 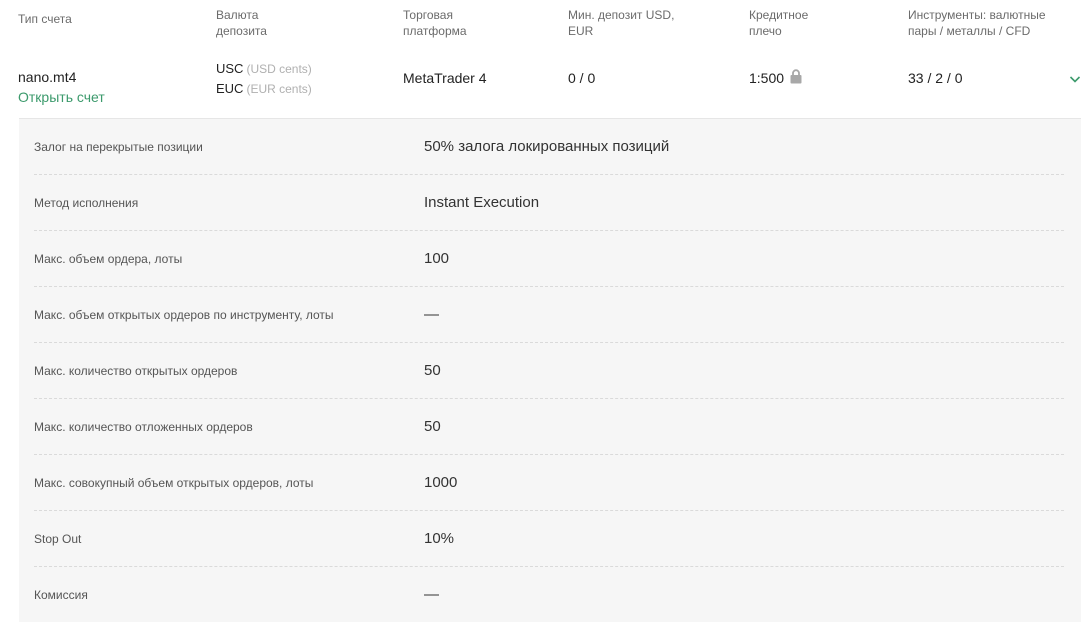 What do you see at coordinates (441, 482) in the screenshot?
I see `detail-value: 1000` at bounding box center [441, 482].